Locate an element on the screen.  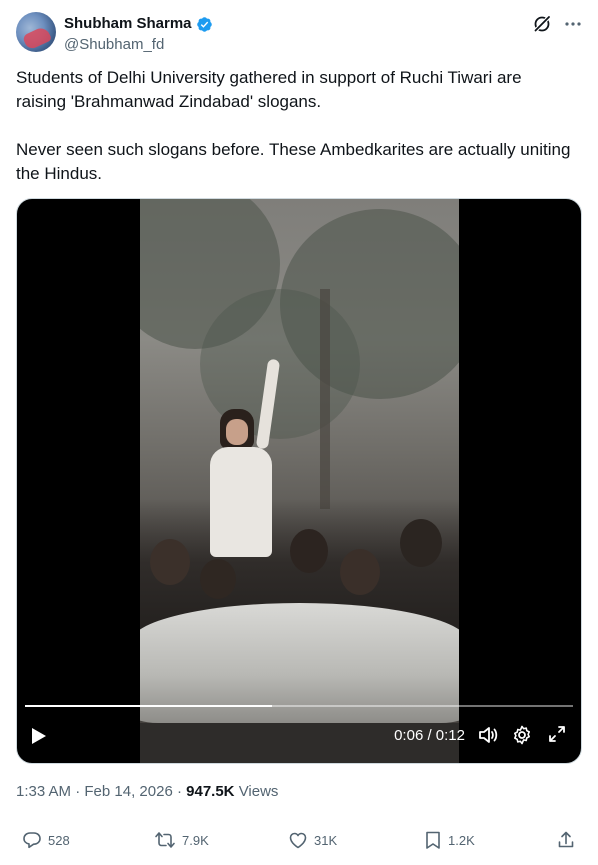
bookmark-count: 1.2K is located at coordinates (461, 840).